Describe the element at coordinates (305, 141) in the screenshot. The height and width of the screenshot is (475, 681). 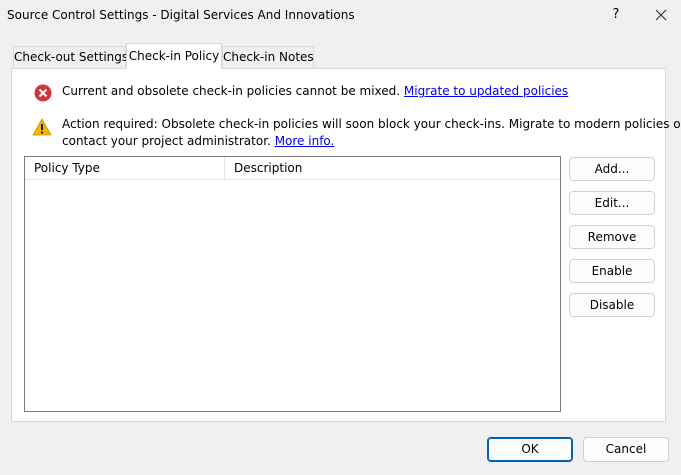
I see `more-info-link: More info.` at that location.